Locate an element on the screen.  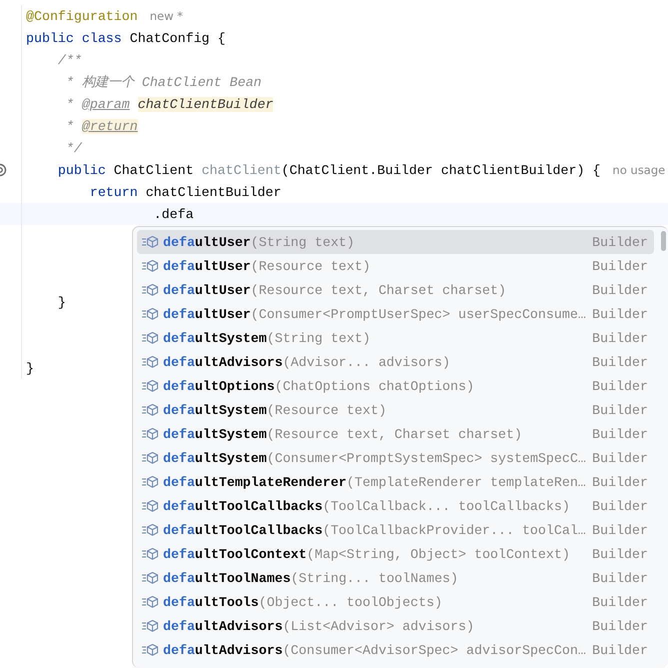
completion-item: defaultToolContext(Map<String, Object> toolContext) Builder is located at coordinates (395, 554).